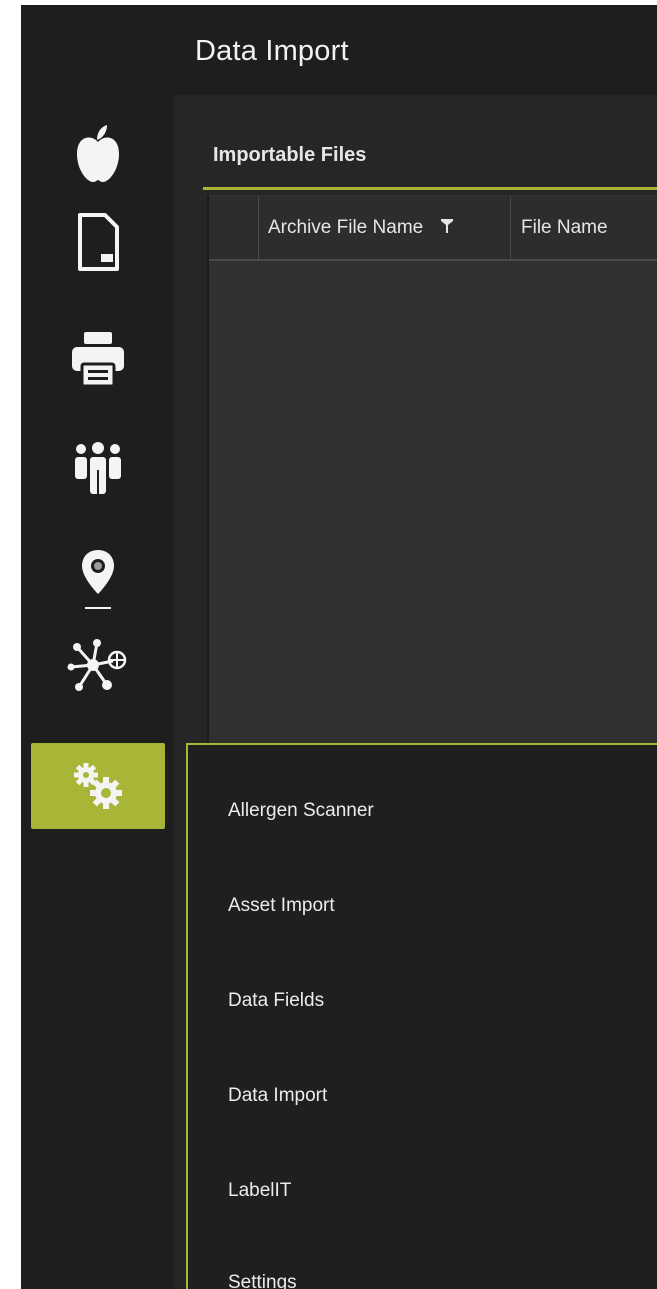 This screenshot has width=657, height=1289. I want to click on label-file-icon, so click(98, 242).